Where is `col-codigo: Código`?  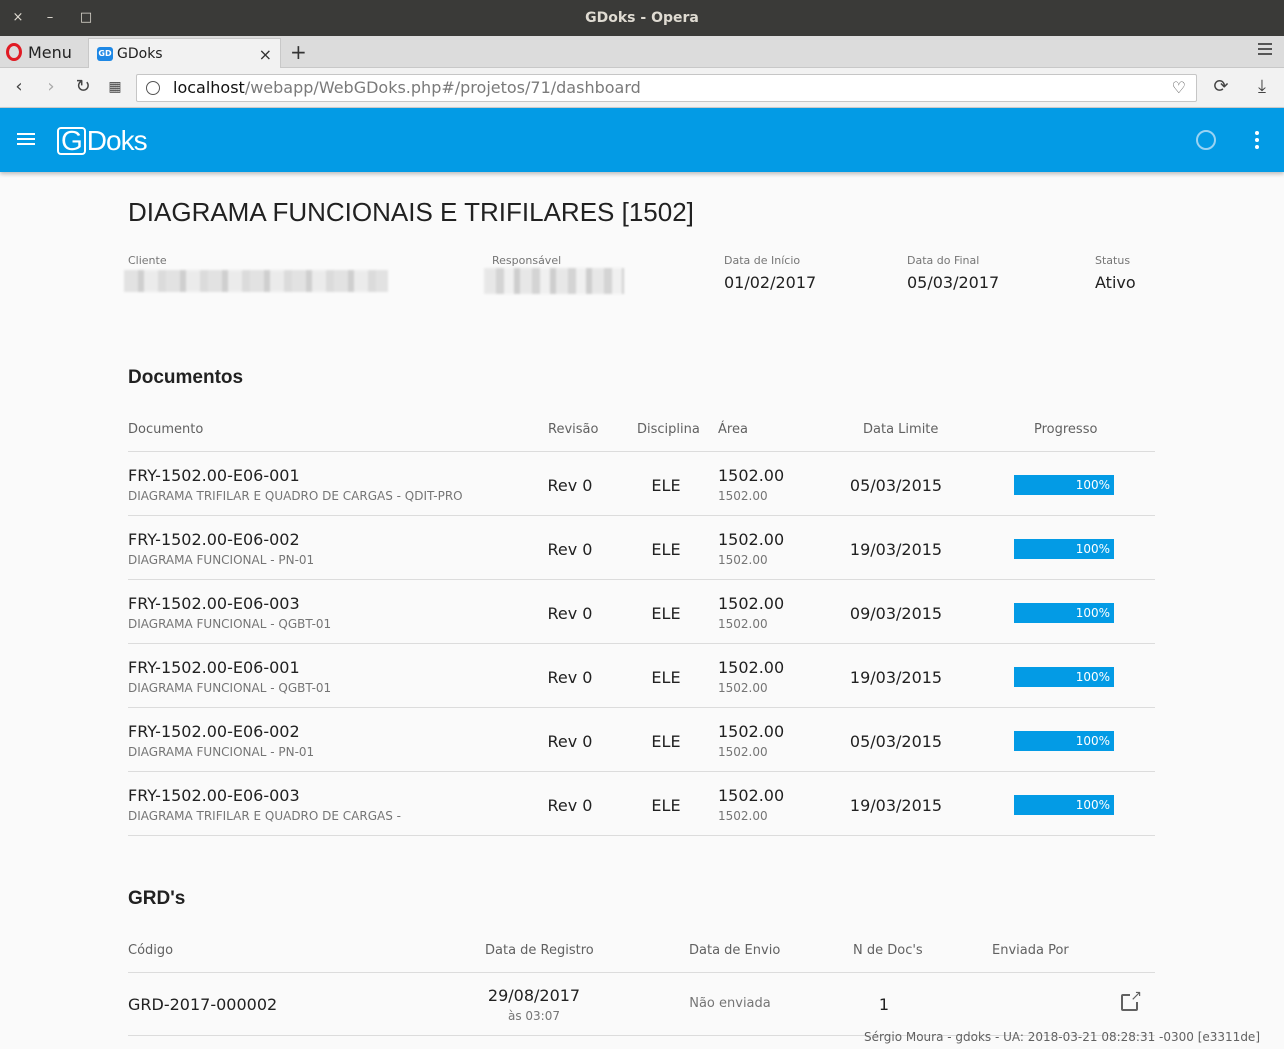
col-codigo: Código is located at coordinates (151, 950).